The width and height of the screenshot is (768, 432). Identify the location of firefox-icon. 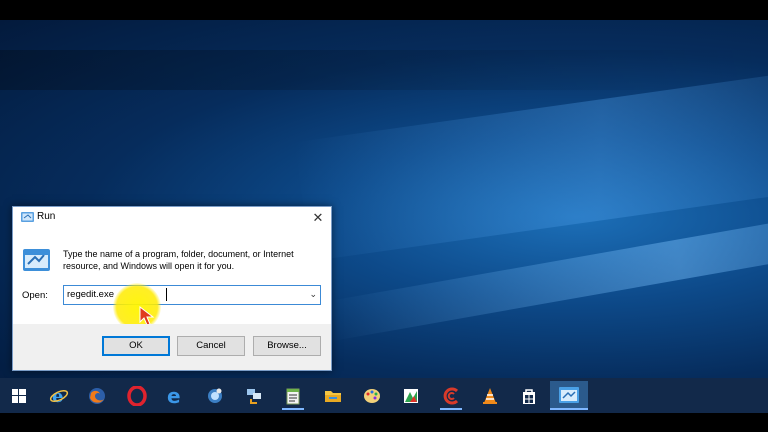
(97, 395).